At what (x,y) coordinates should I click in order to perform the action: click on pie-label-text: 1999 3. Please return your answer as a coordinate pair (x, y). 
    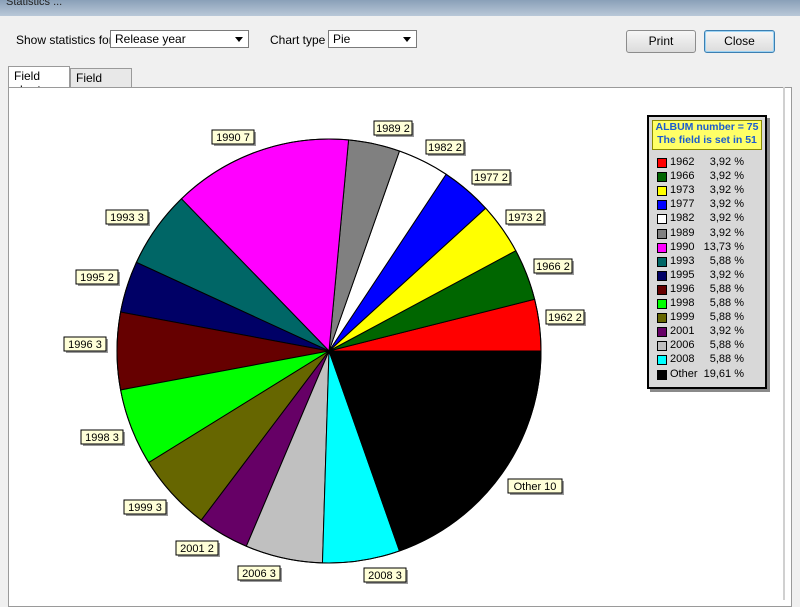
    Looking at the image, I should click on (145, 508).